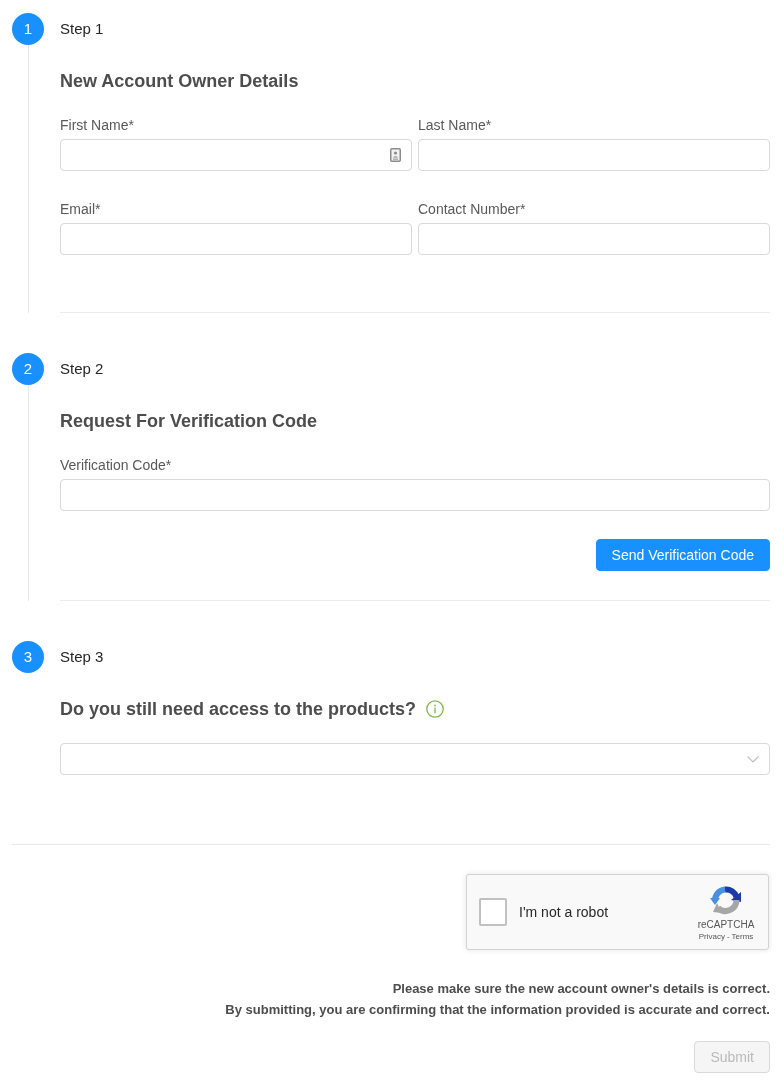 The image size is (783, 1086). I want to click on step-number: 2, so click(28, 369).